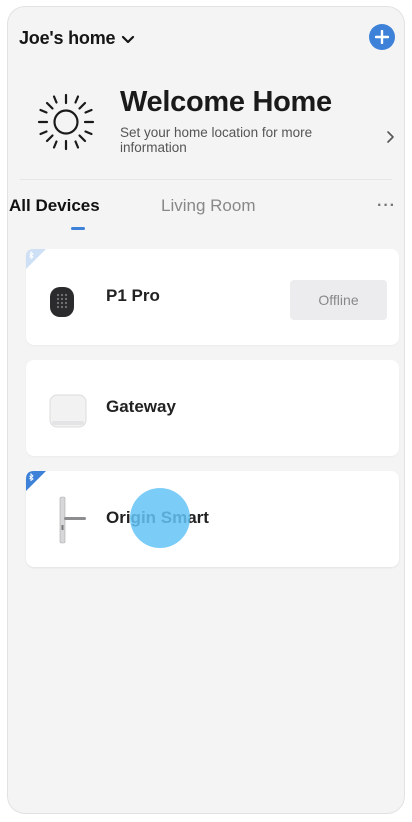  Describe the element at coordinates (78, 228) in the screenshot. I see `tab-active-indicator` at that location.